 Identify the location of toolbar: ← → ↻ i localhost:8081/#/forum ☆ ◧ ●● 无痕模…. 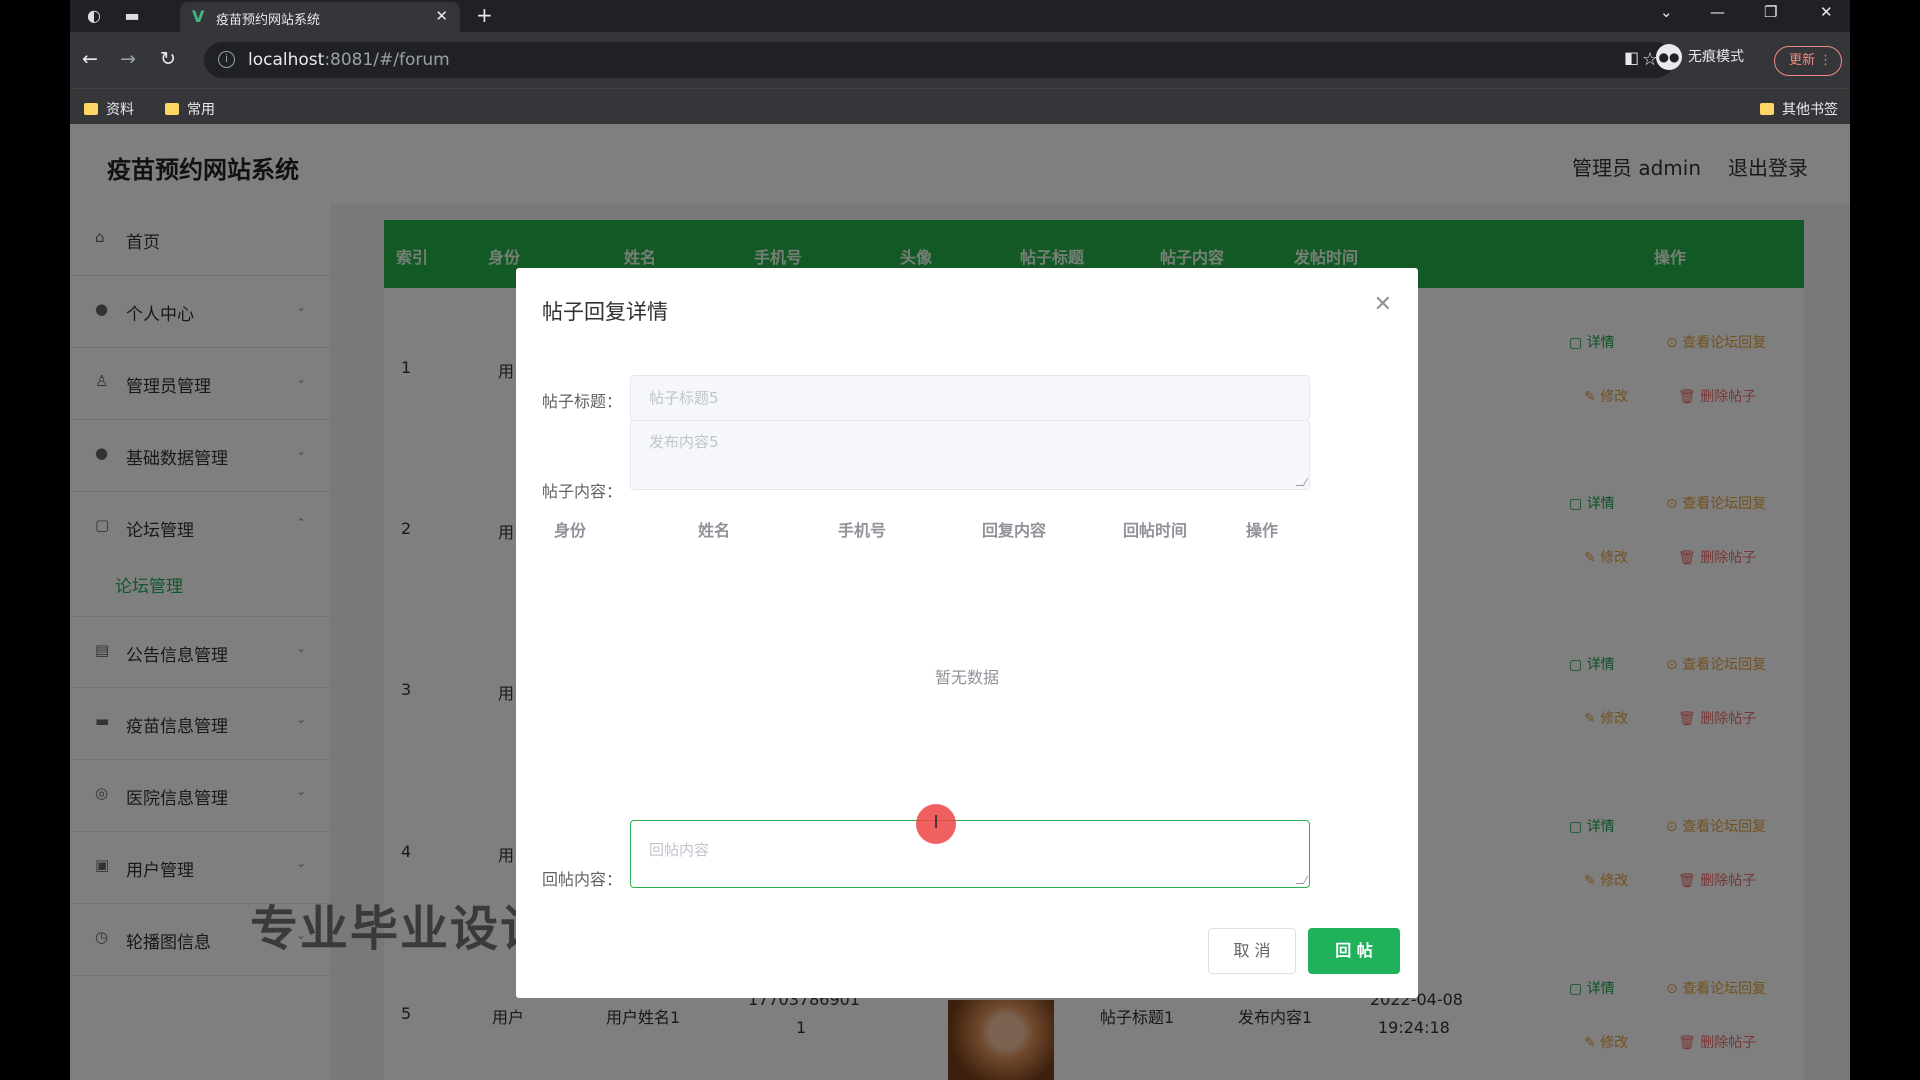
(960, 60).